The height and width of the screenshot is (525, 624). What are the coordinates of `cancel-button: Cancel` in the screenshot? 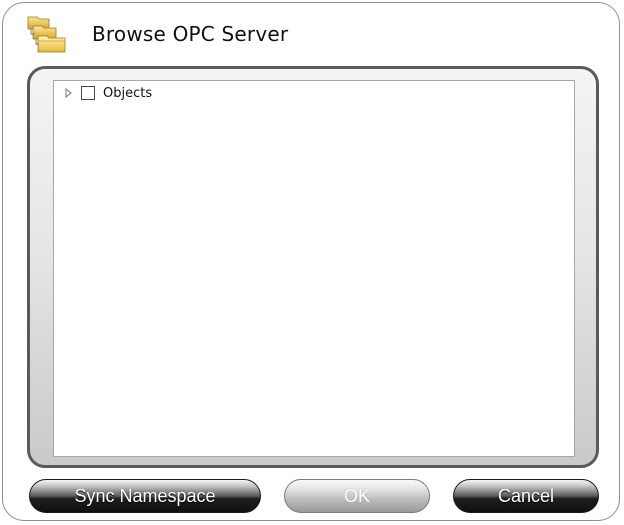 It's located at (526, 496).